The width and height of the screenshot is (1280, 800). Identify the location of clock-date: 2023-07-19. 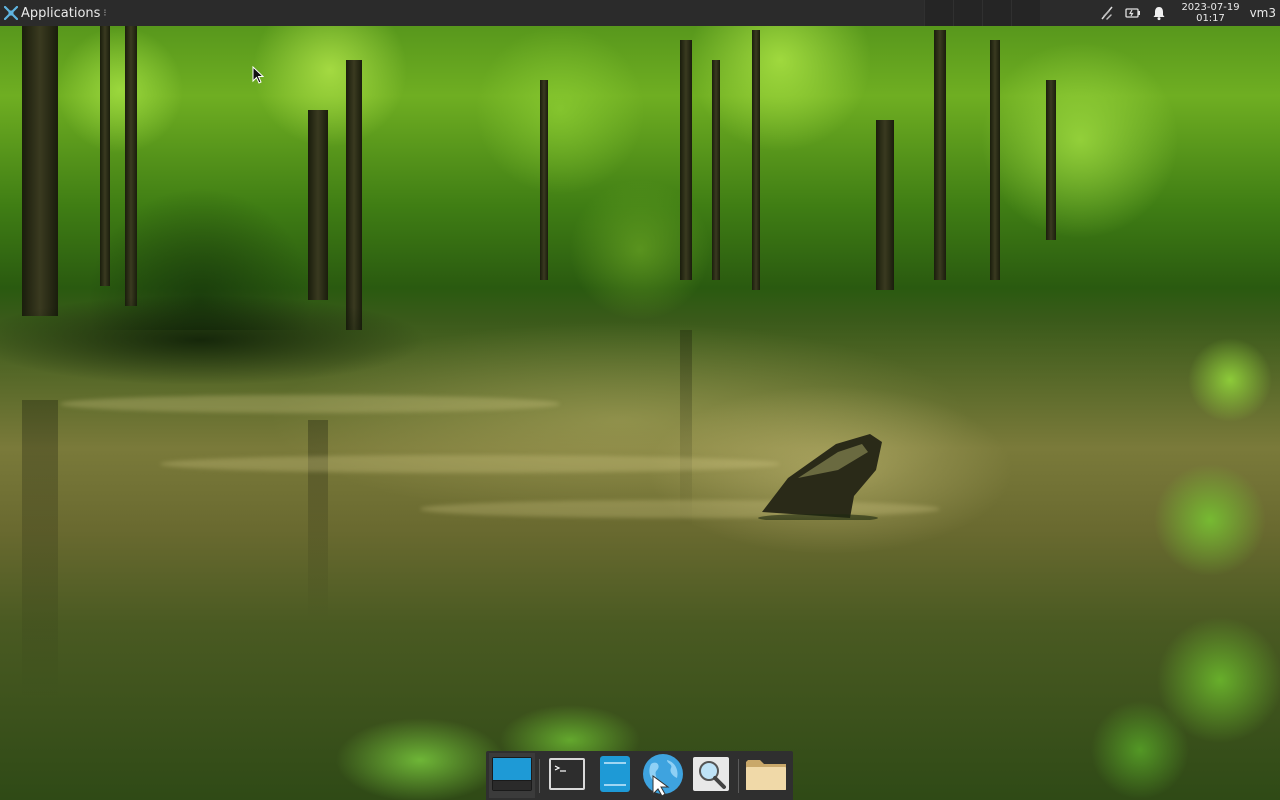
(1210, 7).